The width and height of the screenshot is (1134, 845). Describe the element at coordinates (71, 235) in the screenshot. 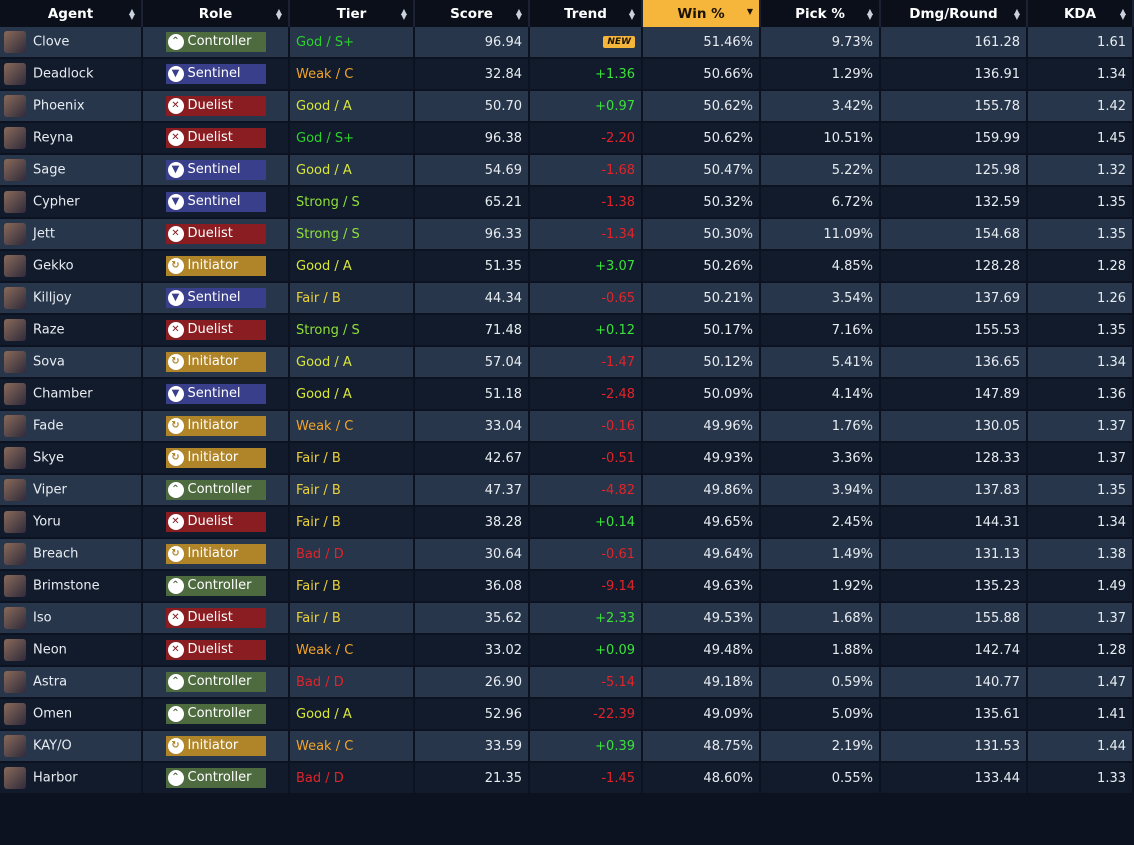

I see `agent-cell: Jett` at that location.